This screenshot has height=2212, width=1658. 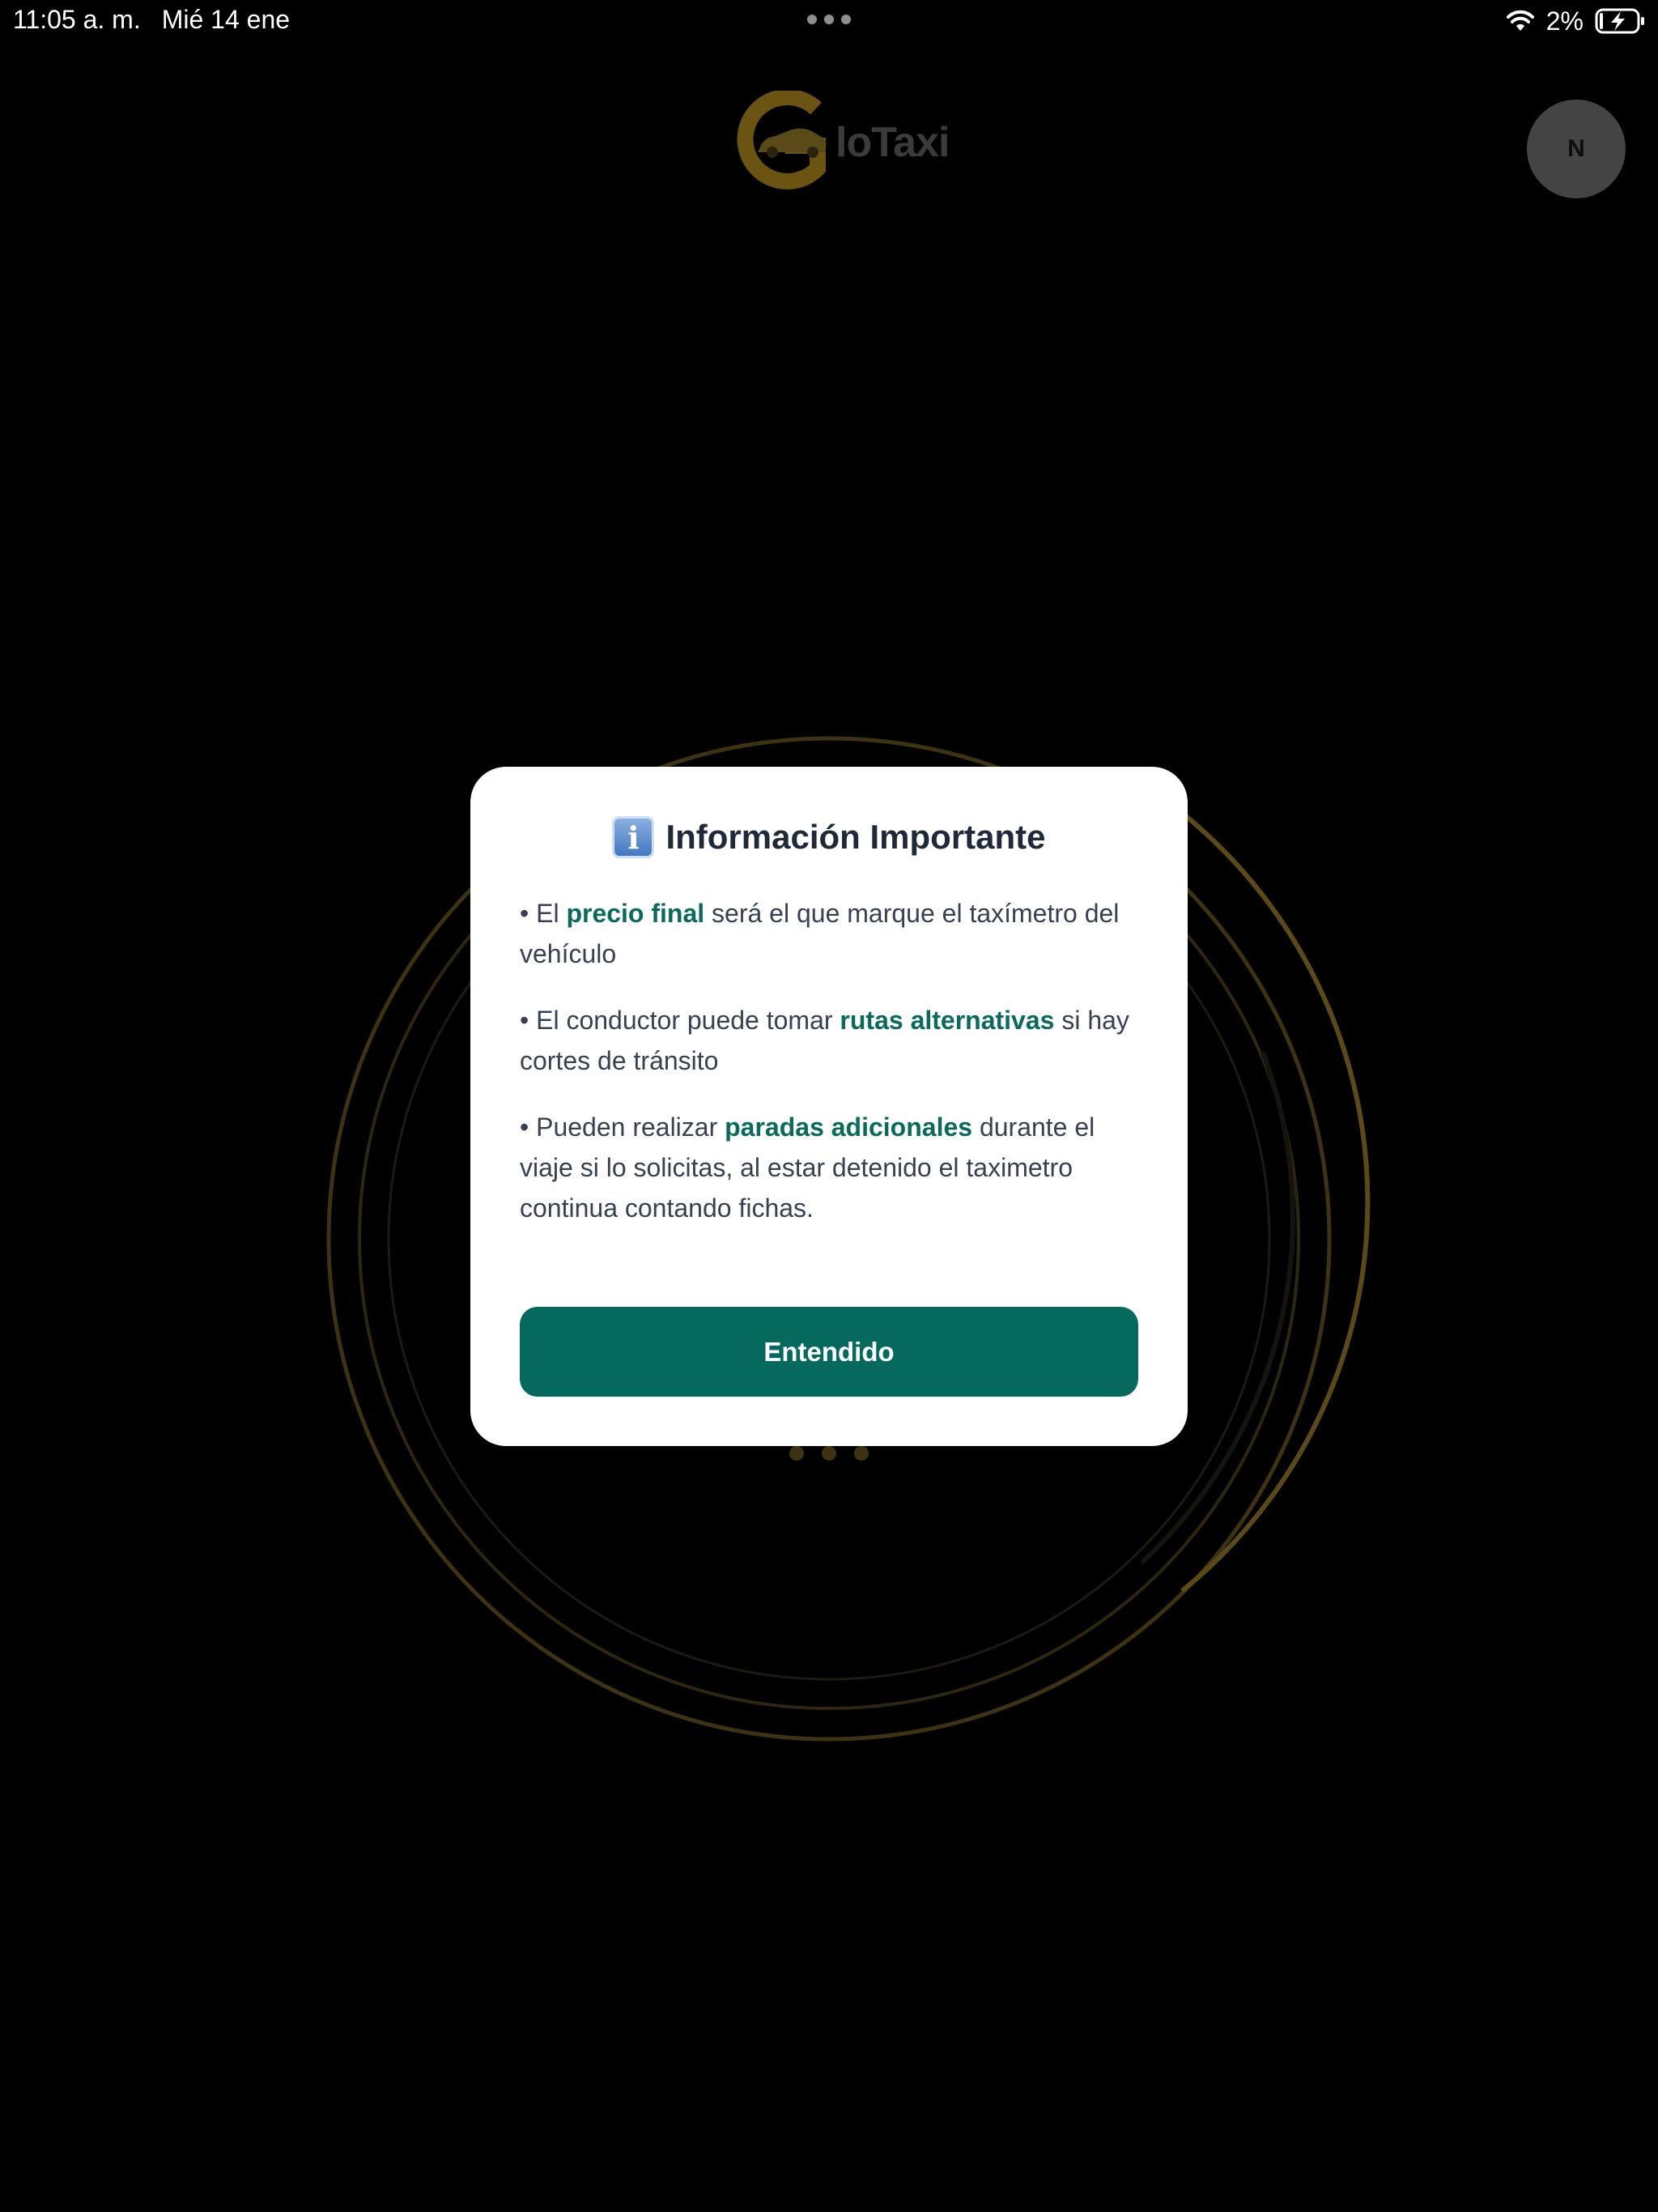 I want to click on status-time-date: 11:05 a. m. Mié 14 ene, so click(x=151, y=20).